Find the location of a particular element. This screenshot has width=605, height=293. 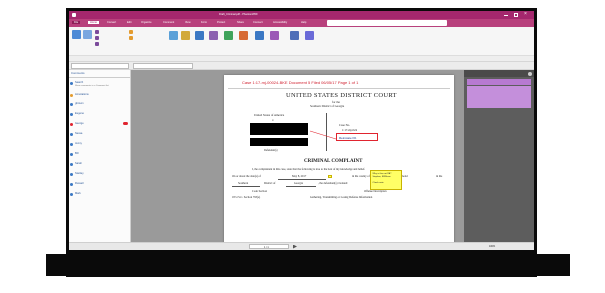

select-text-icon is located at coordinates (87, 34).